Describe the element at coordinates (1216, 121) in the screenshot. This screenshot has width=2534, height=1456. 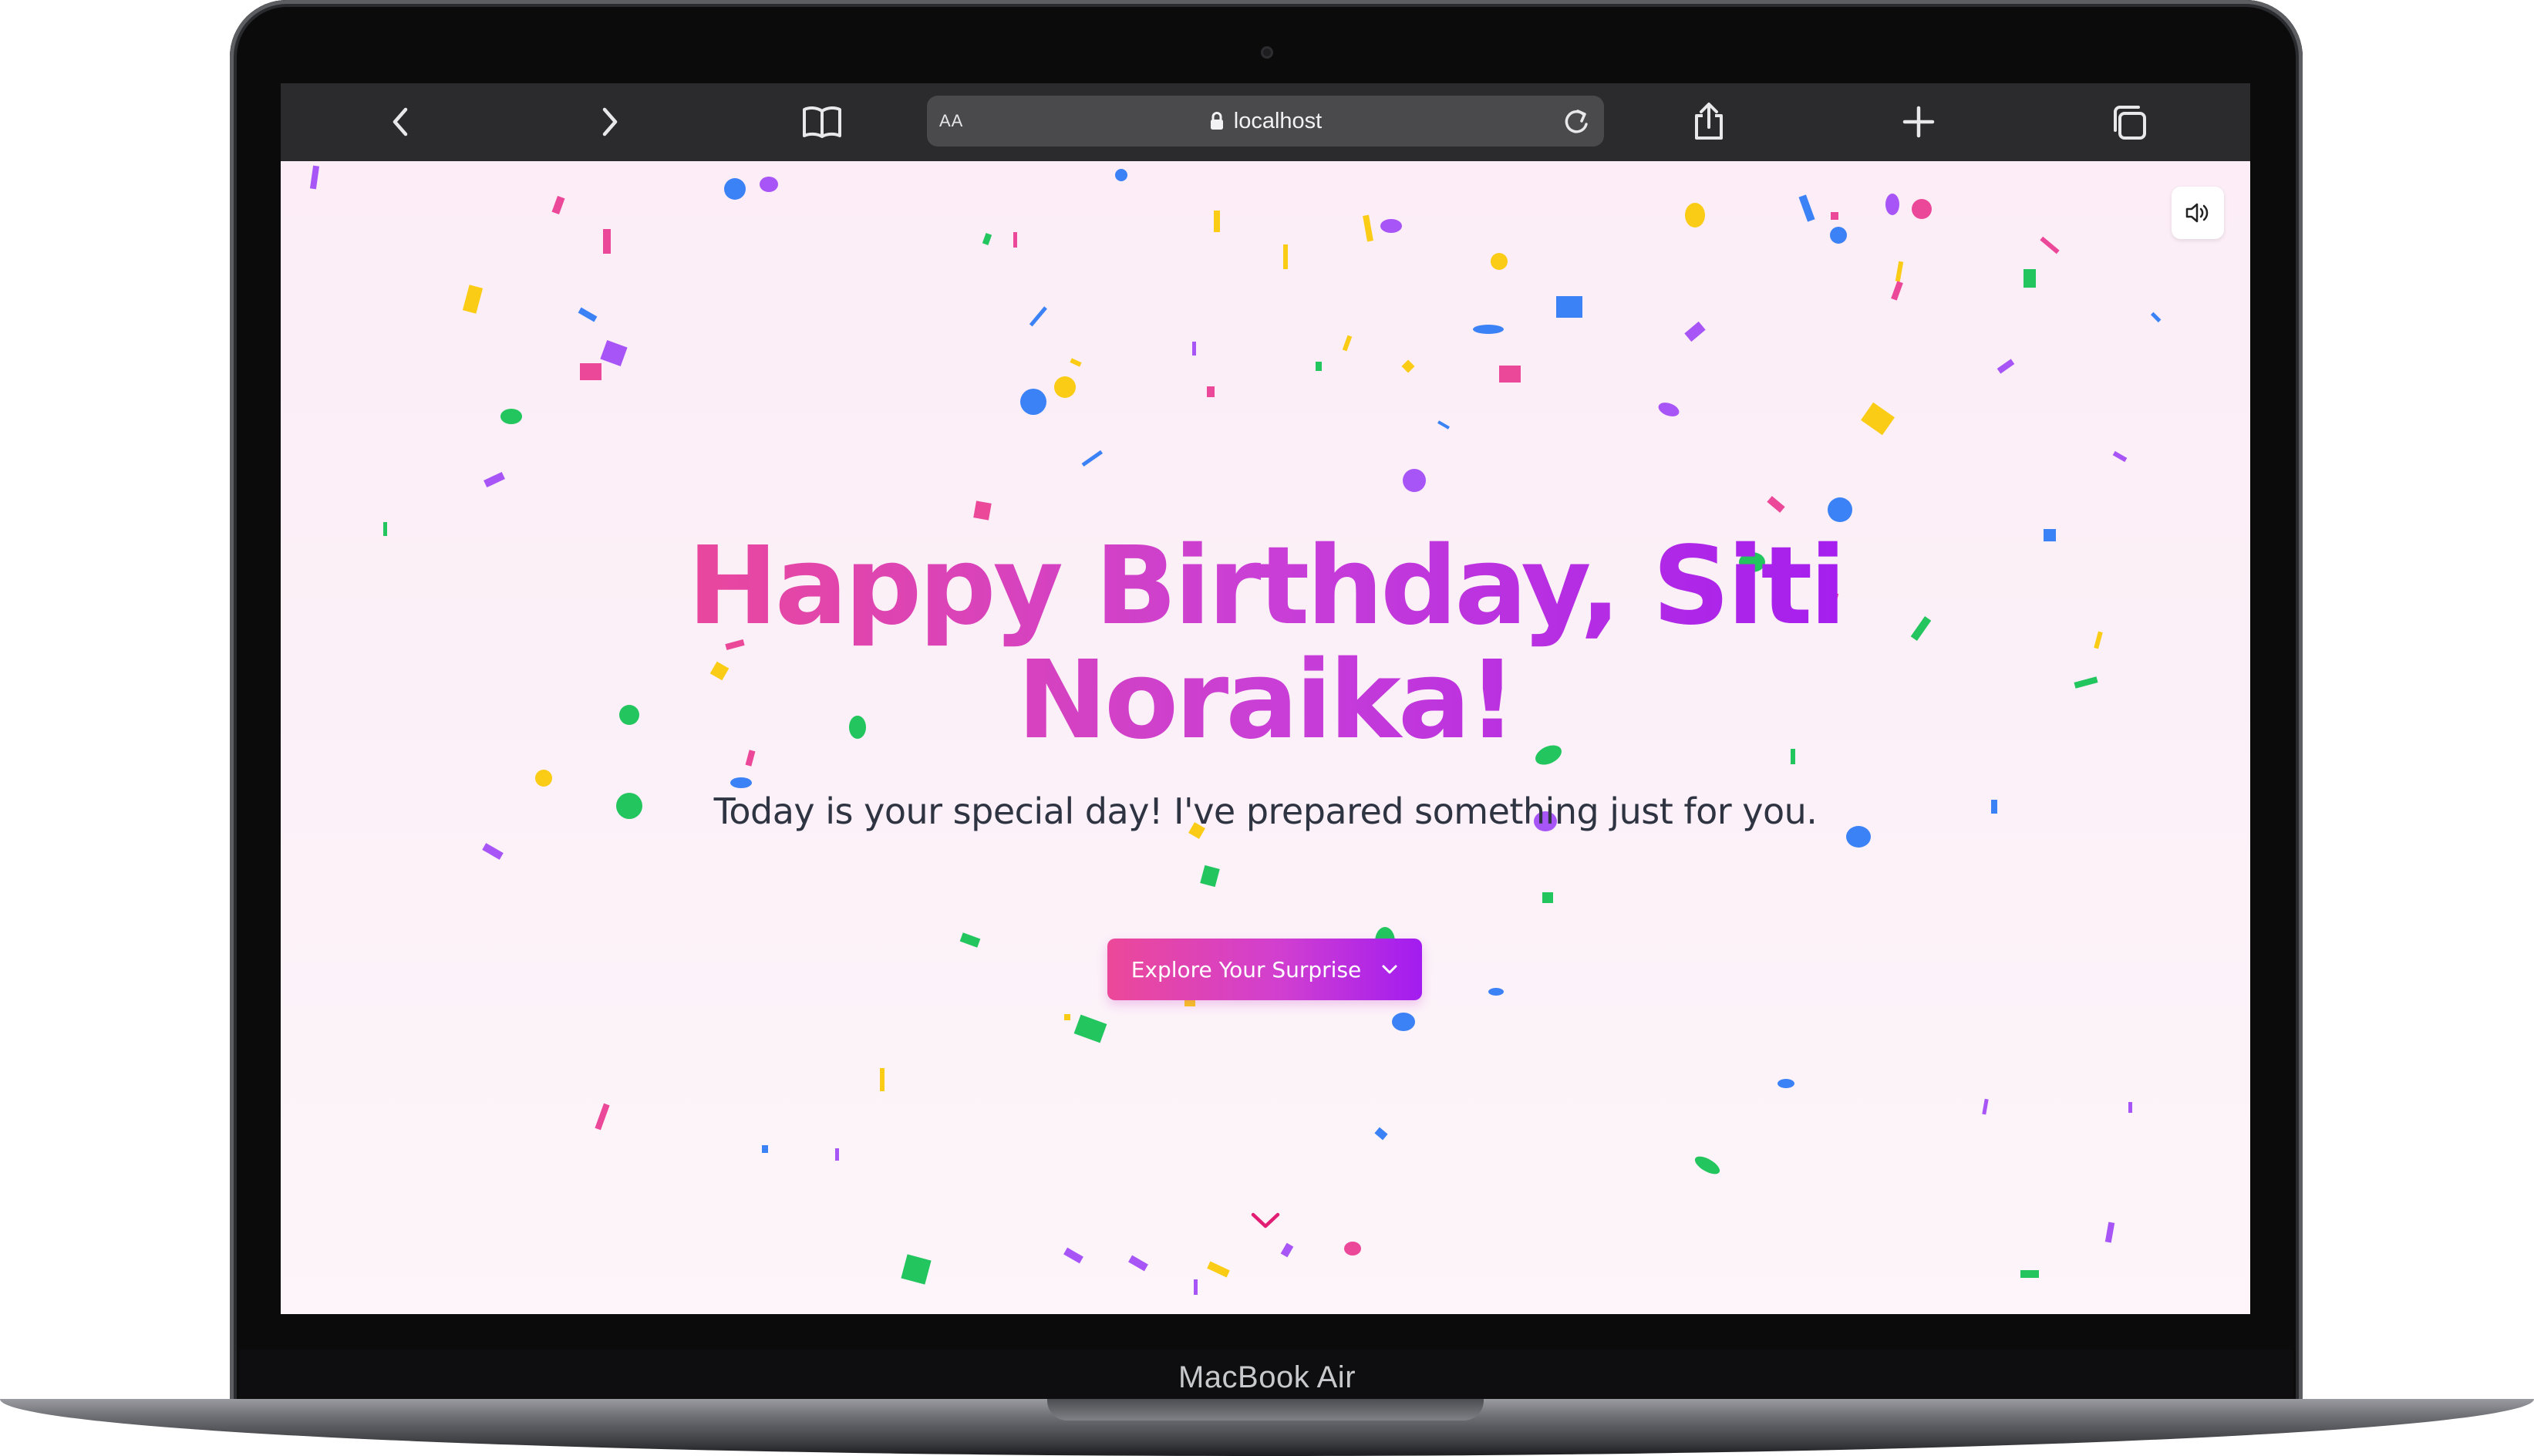
I see `lock-icon` at that location.